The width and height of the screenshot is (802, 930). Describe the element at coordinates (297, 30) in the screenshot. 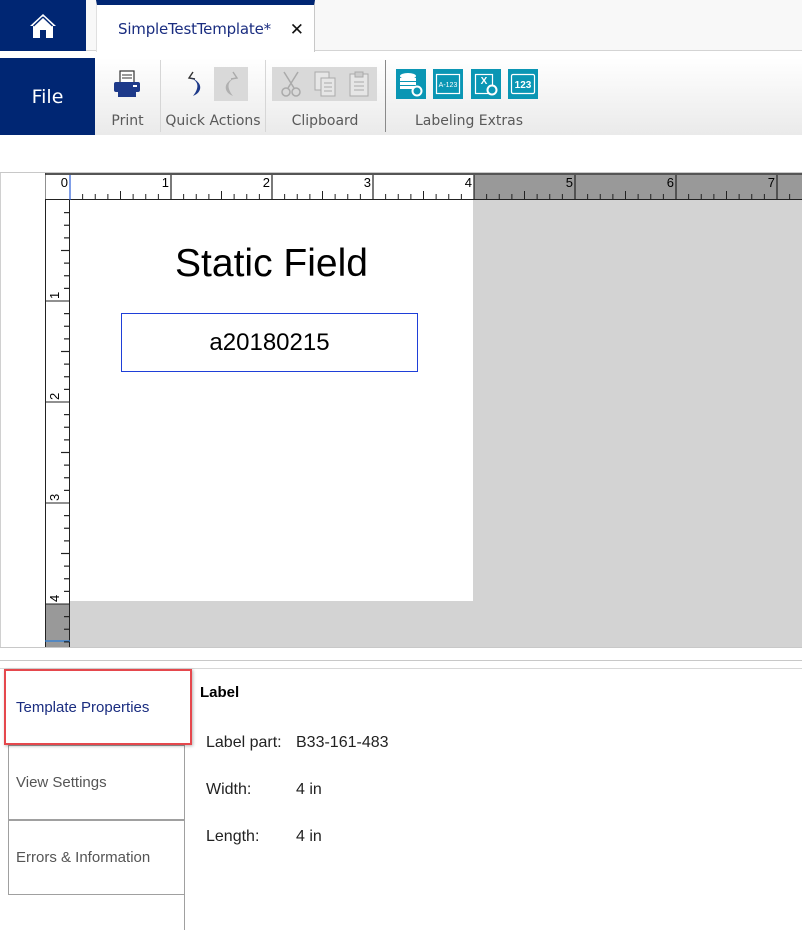

I see `close-icon: ✕` at that location.